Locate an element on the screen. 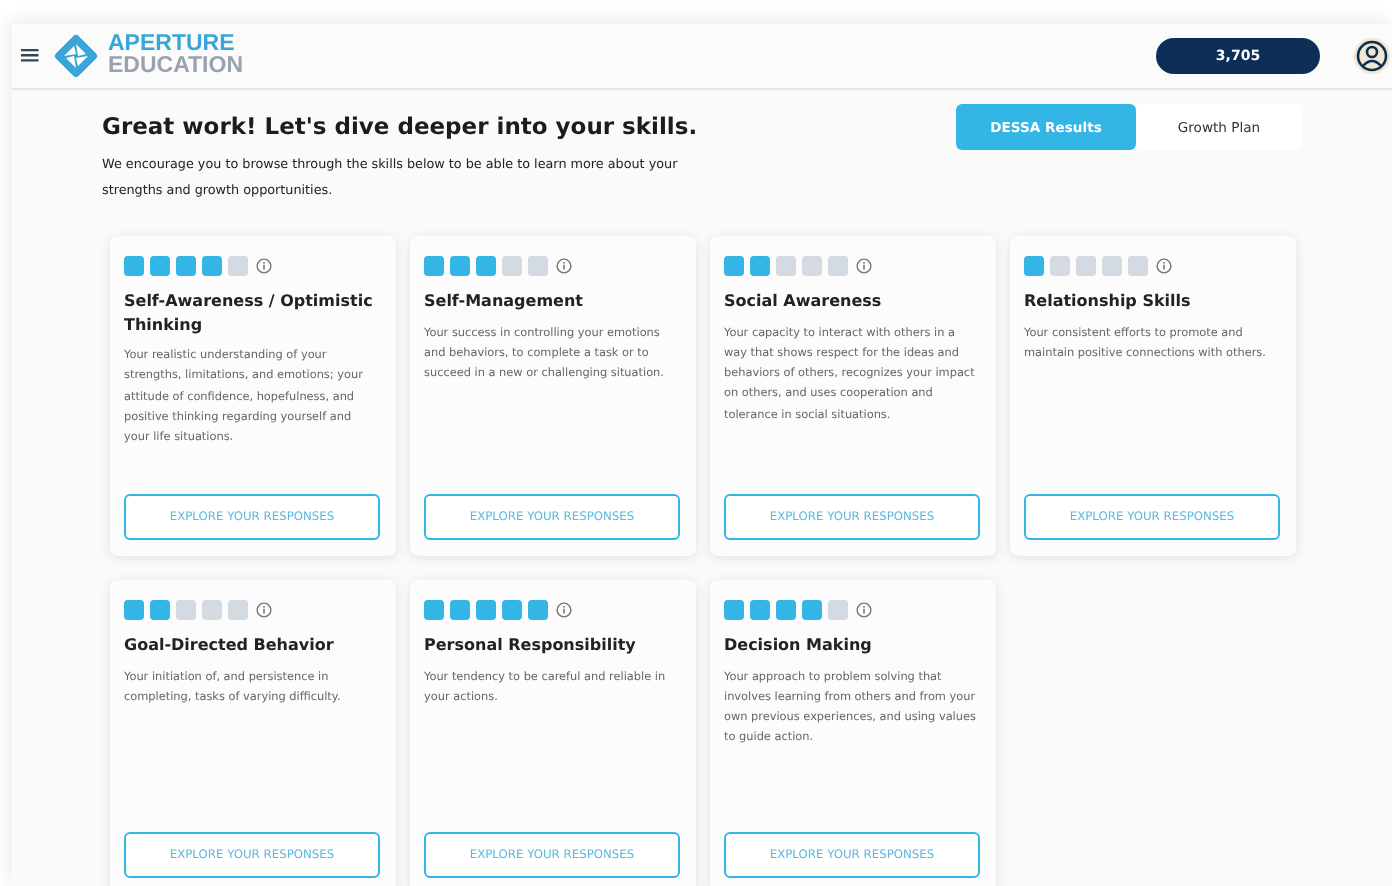 The width and height of the screenshot is (1392, 886). skill-title: Self-Management is located at coordinates (504, 301).